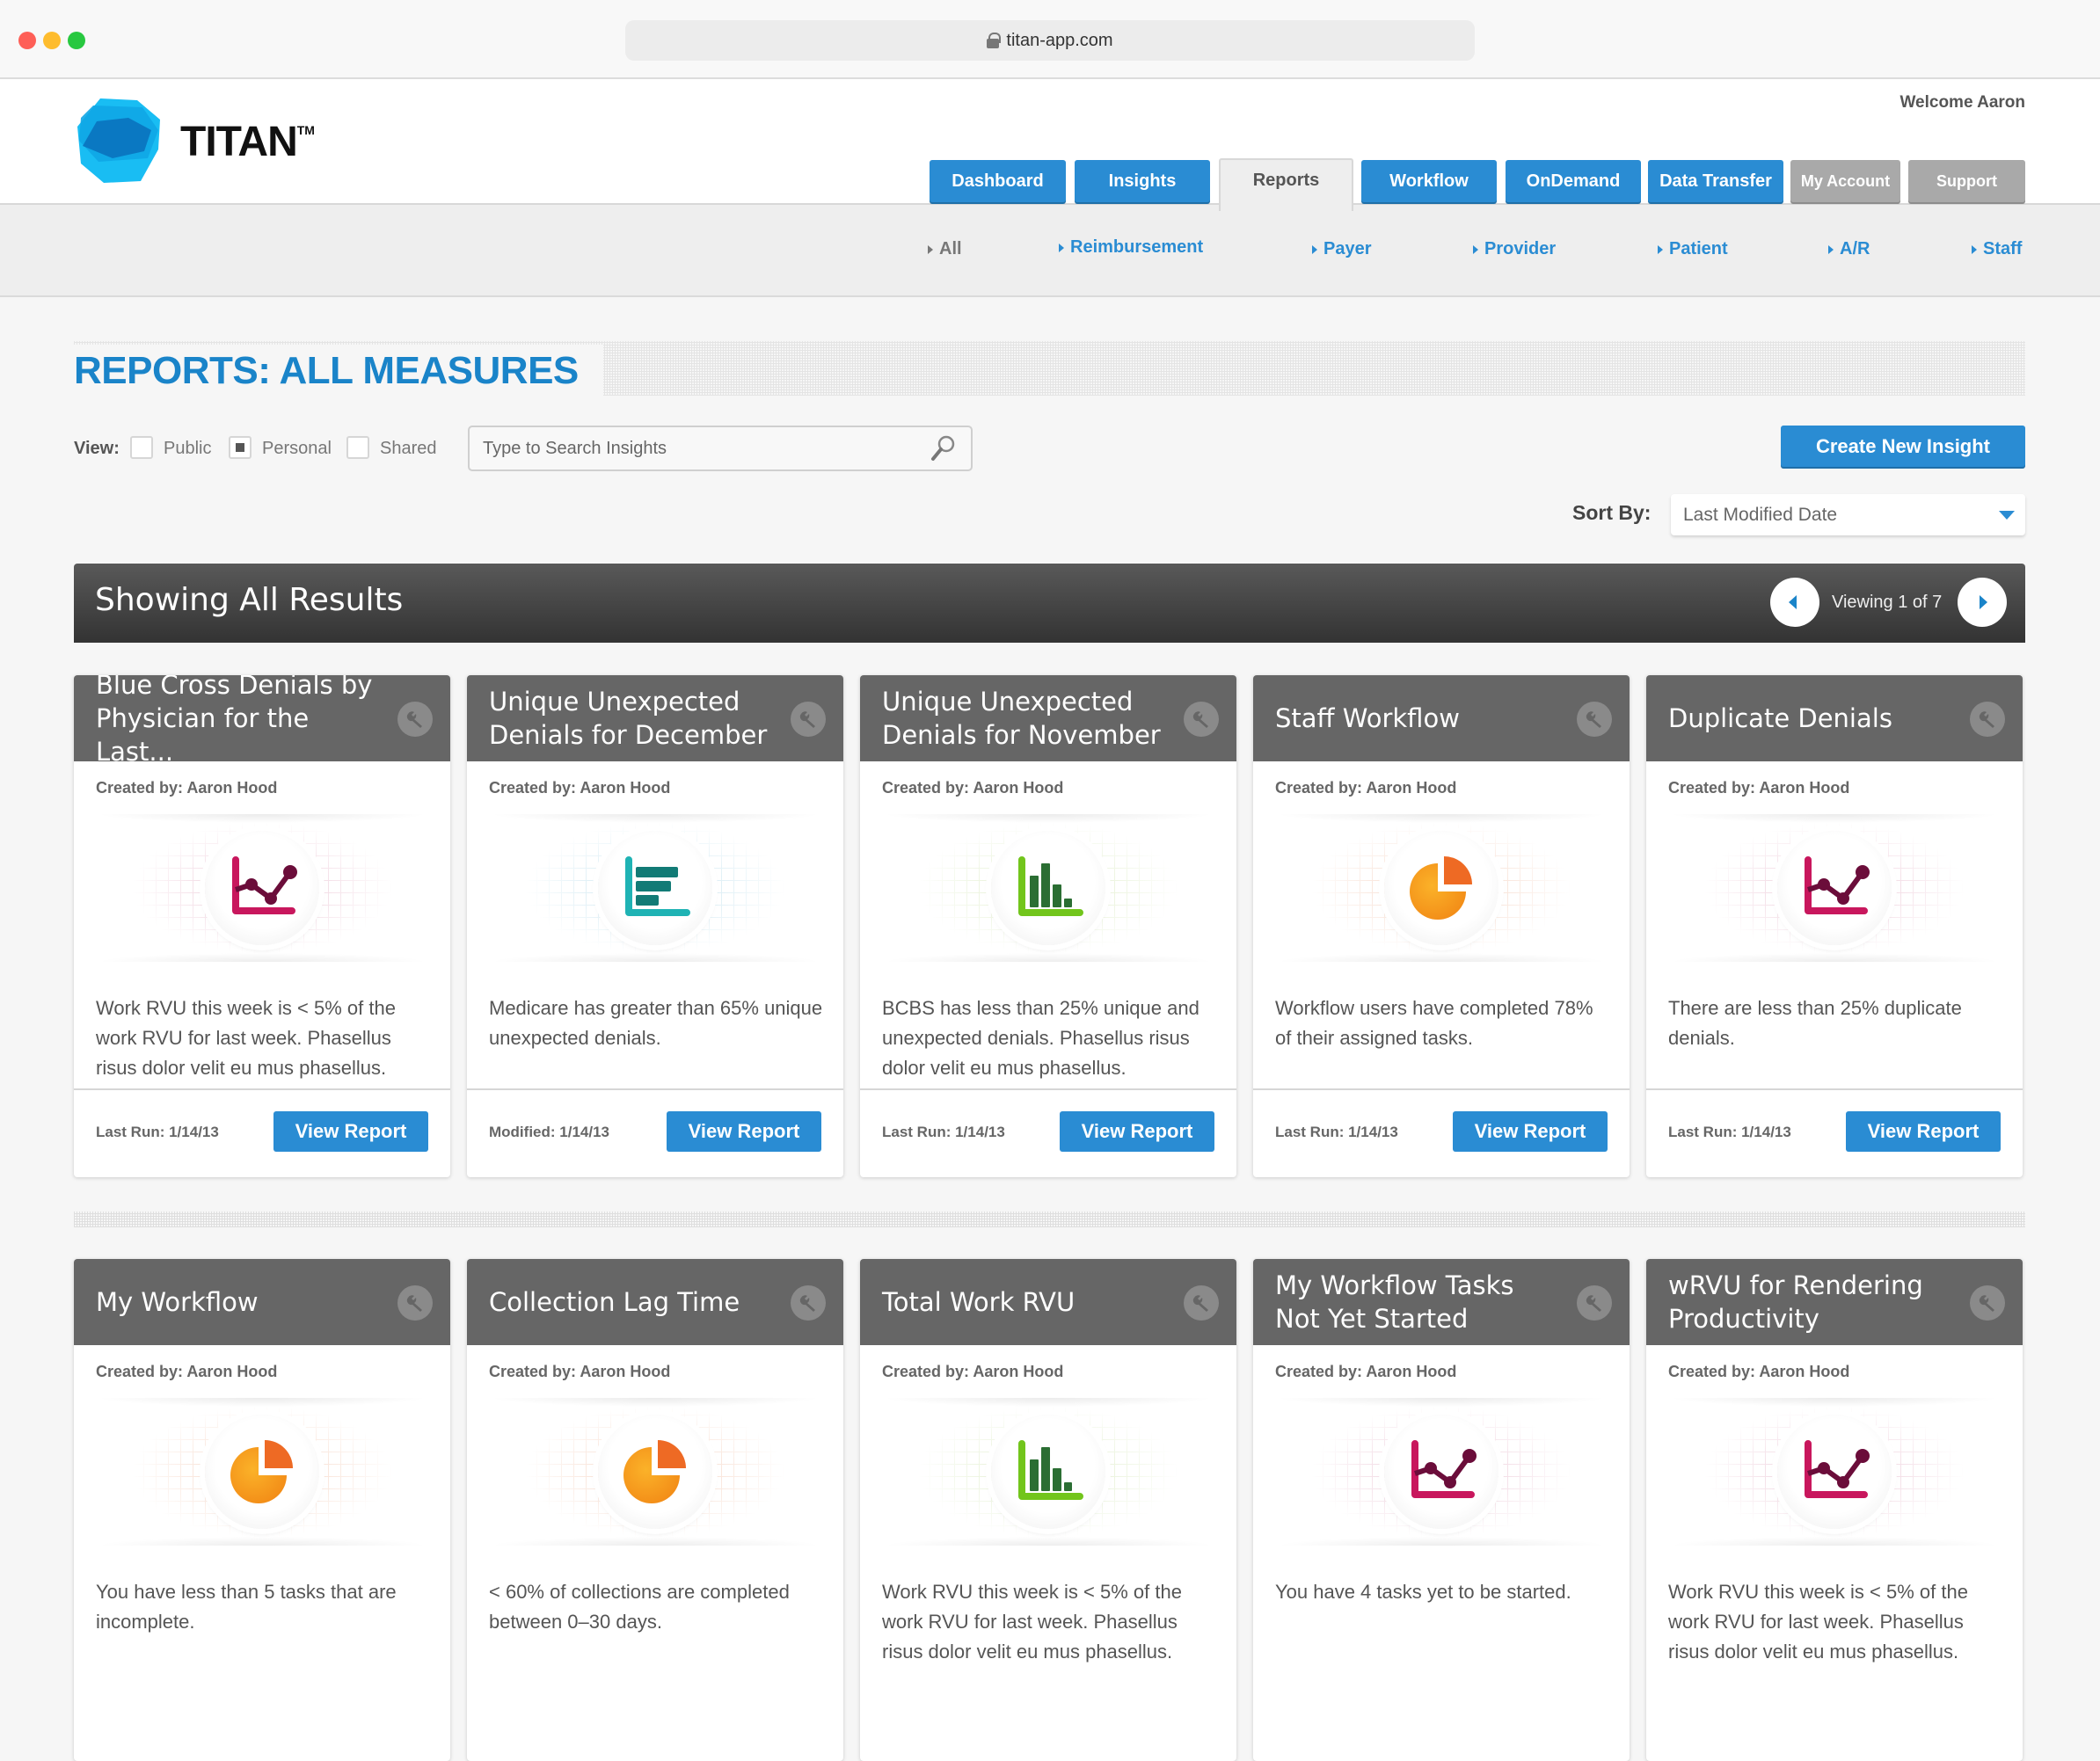  Describe the element at coordinates (97, 448) in the screenshot. I see `view-label: View:` at that location.